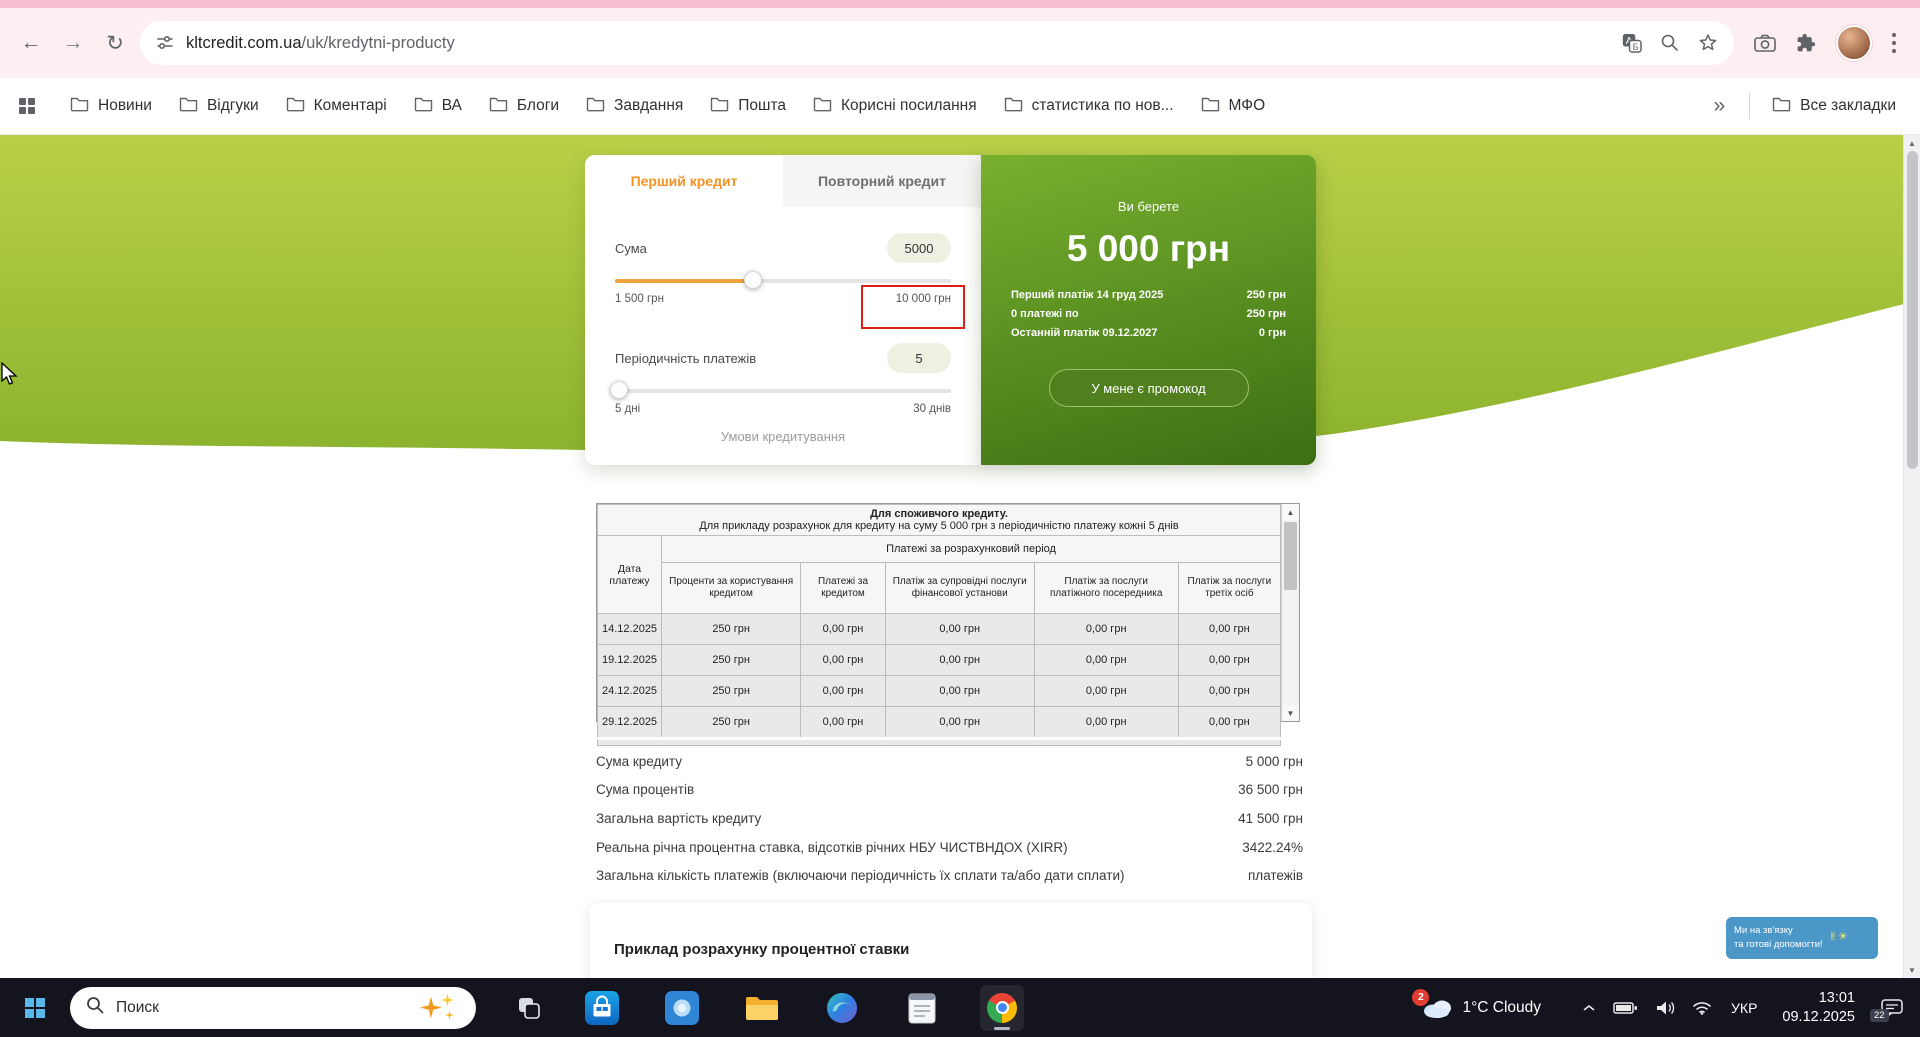  Describe the element at coordinates (1290, 512) in the screenshot. I see `scroll-up-icon: ▲` at that location.